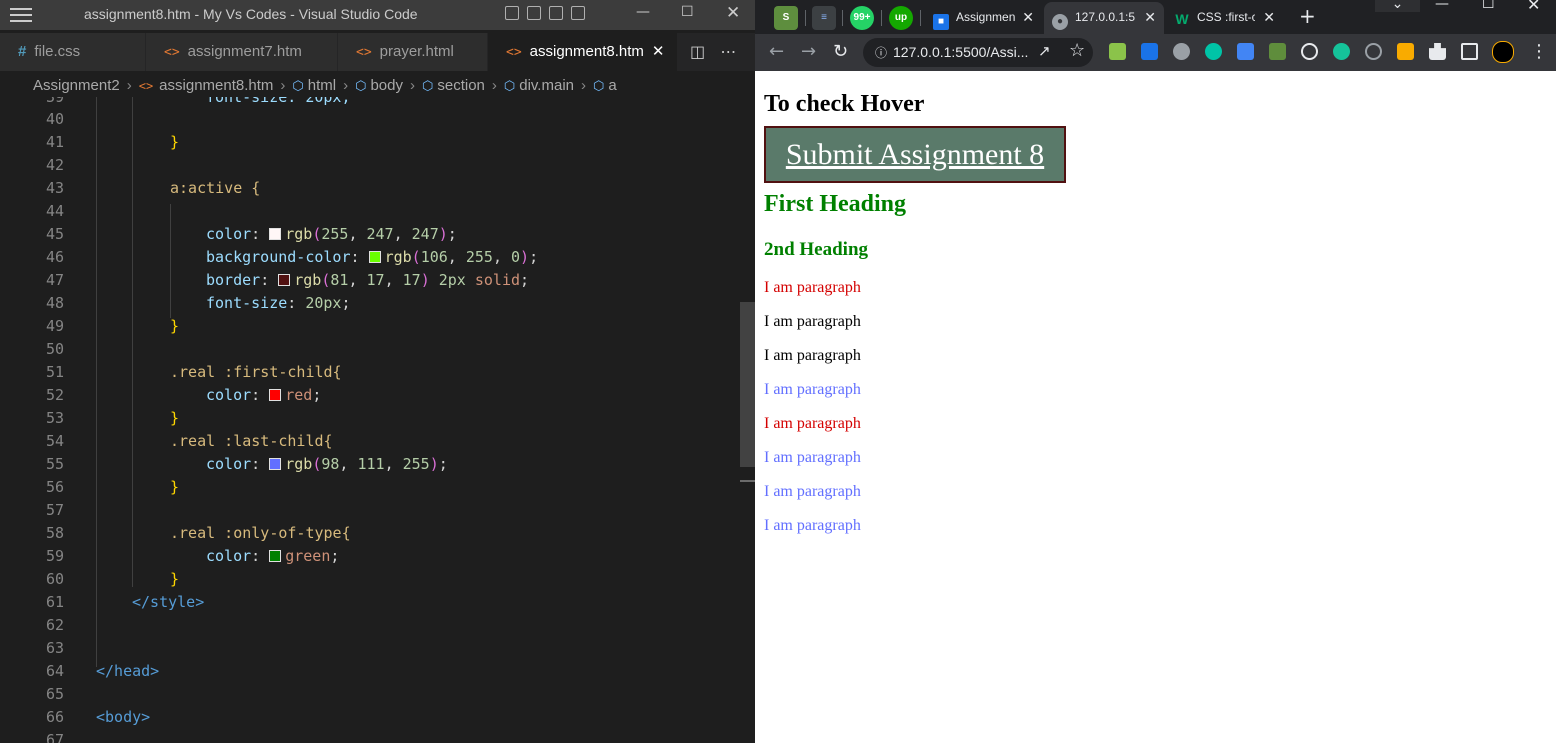 The height and width of the screenshot is (743, 1556). Describe the element at coordinates (840, 51) in the screenshot. I see `reload-icon: ↻` at that location.